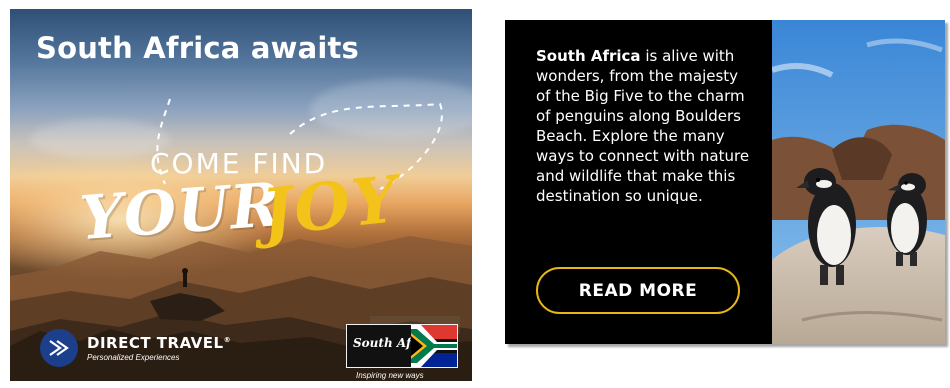 This screenshot has width=950, height=388. Describe the element at coordinates (588, 56) in the screenshot. I see `card-body-bold: South Africa` at that location.